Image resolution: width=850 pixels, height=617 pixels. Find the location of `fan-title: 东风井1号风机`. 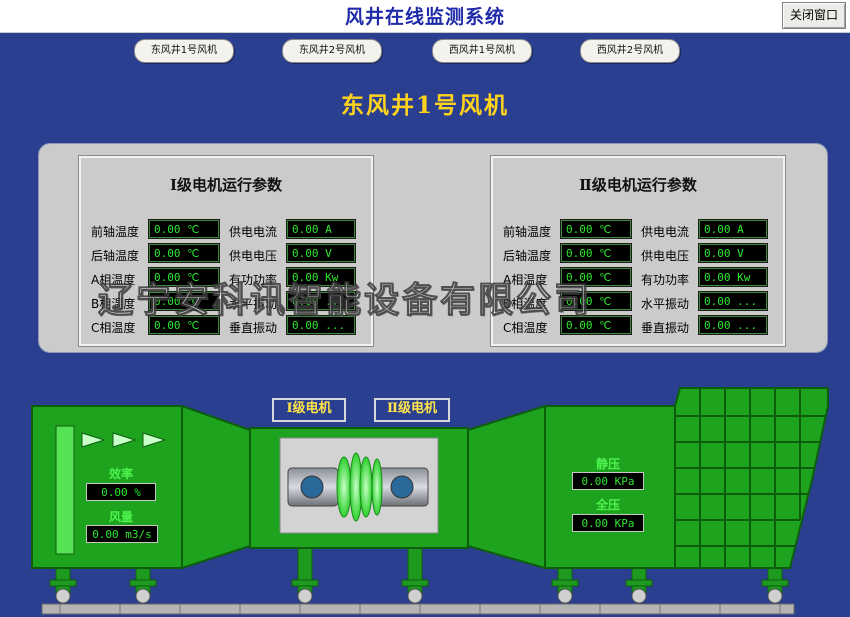

fan-title: 东风井1号风机 is located at coordinates (424, 105).